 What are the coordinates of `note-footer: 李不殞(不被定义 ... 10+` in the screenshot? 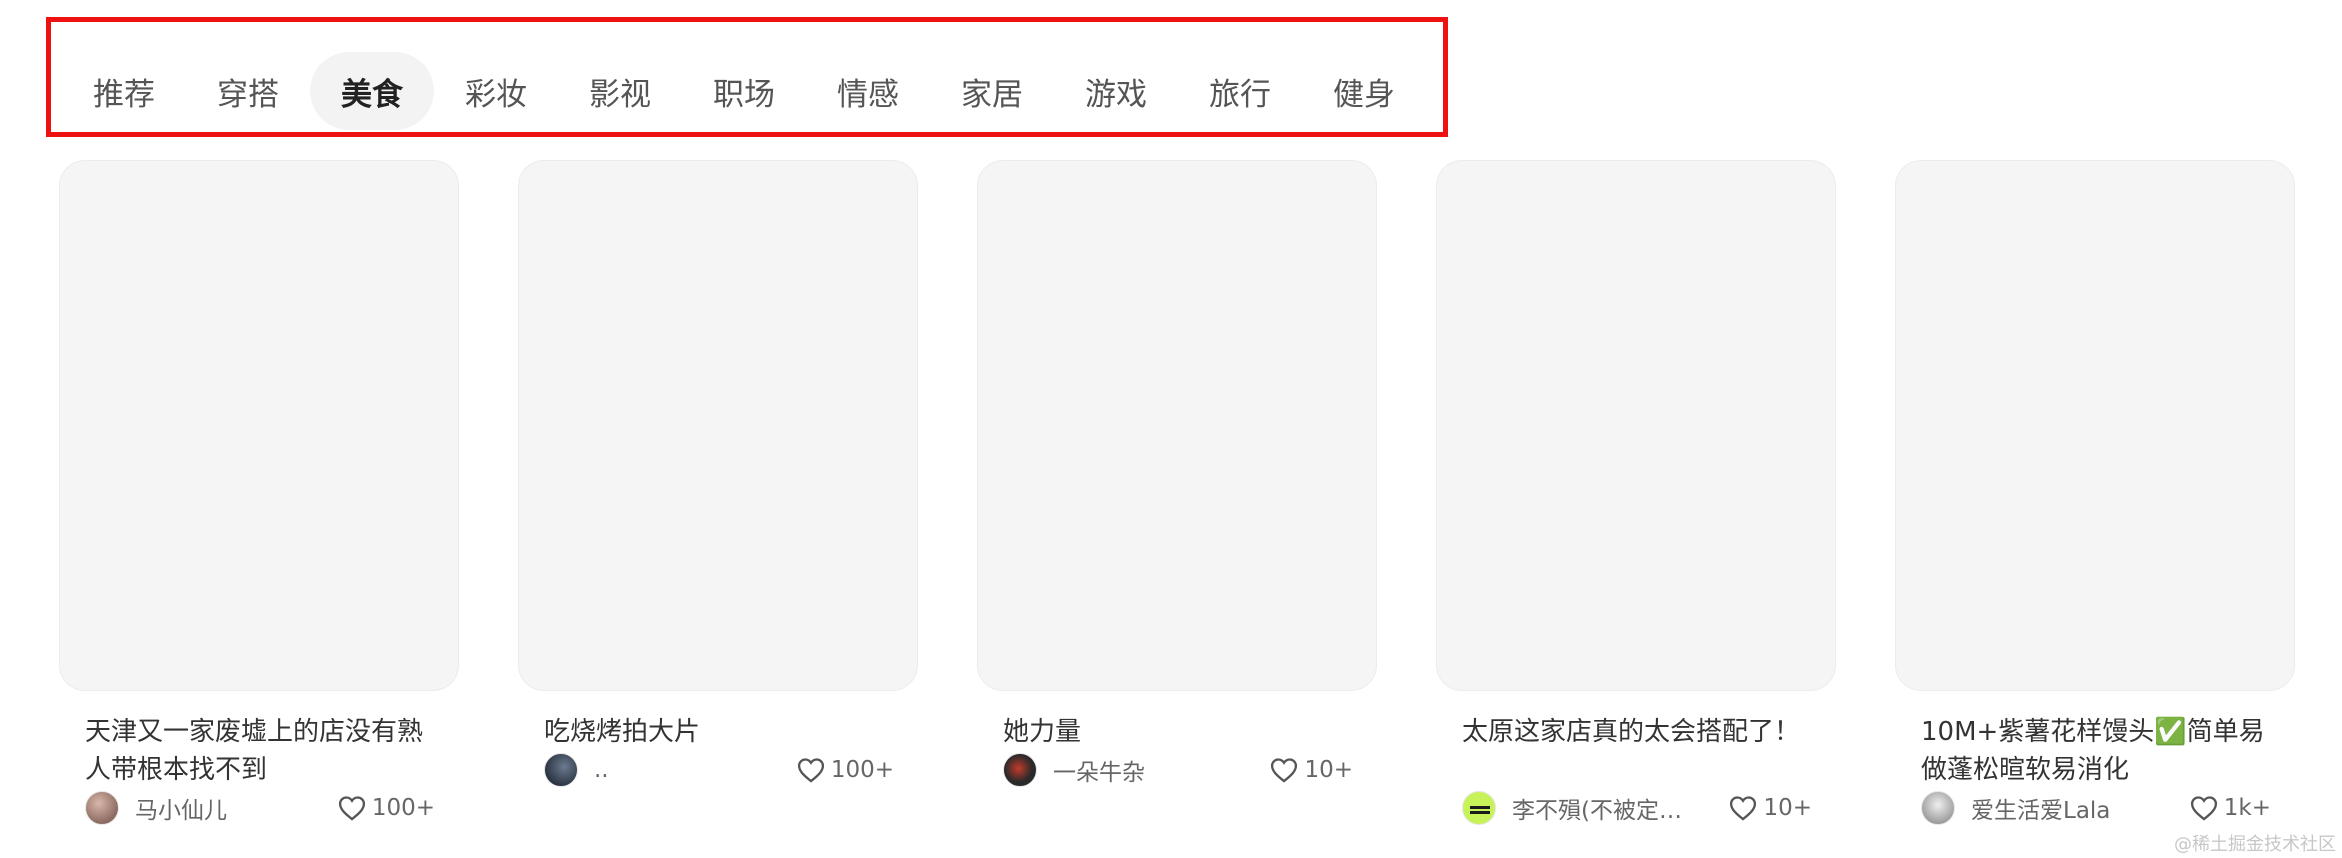 It's located at (1637, 808).